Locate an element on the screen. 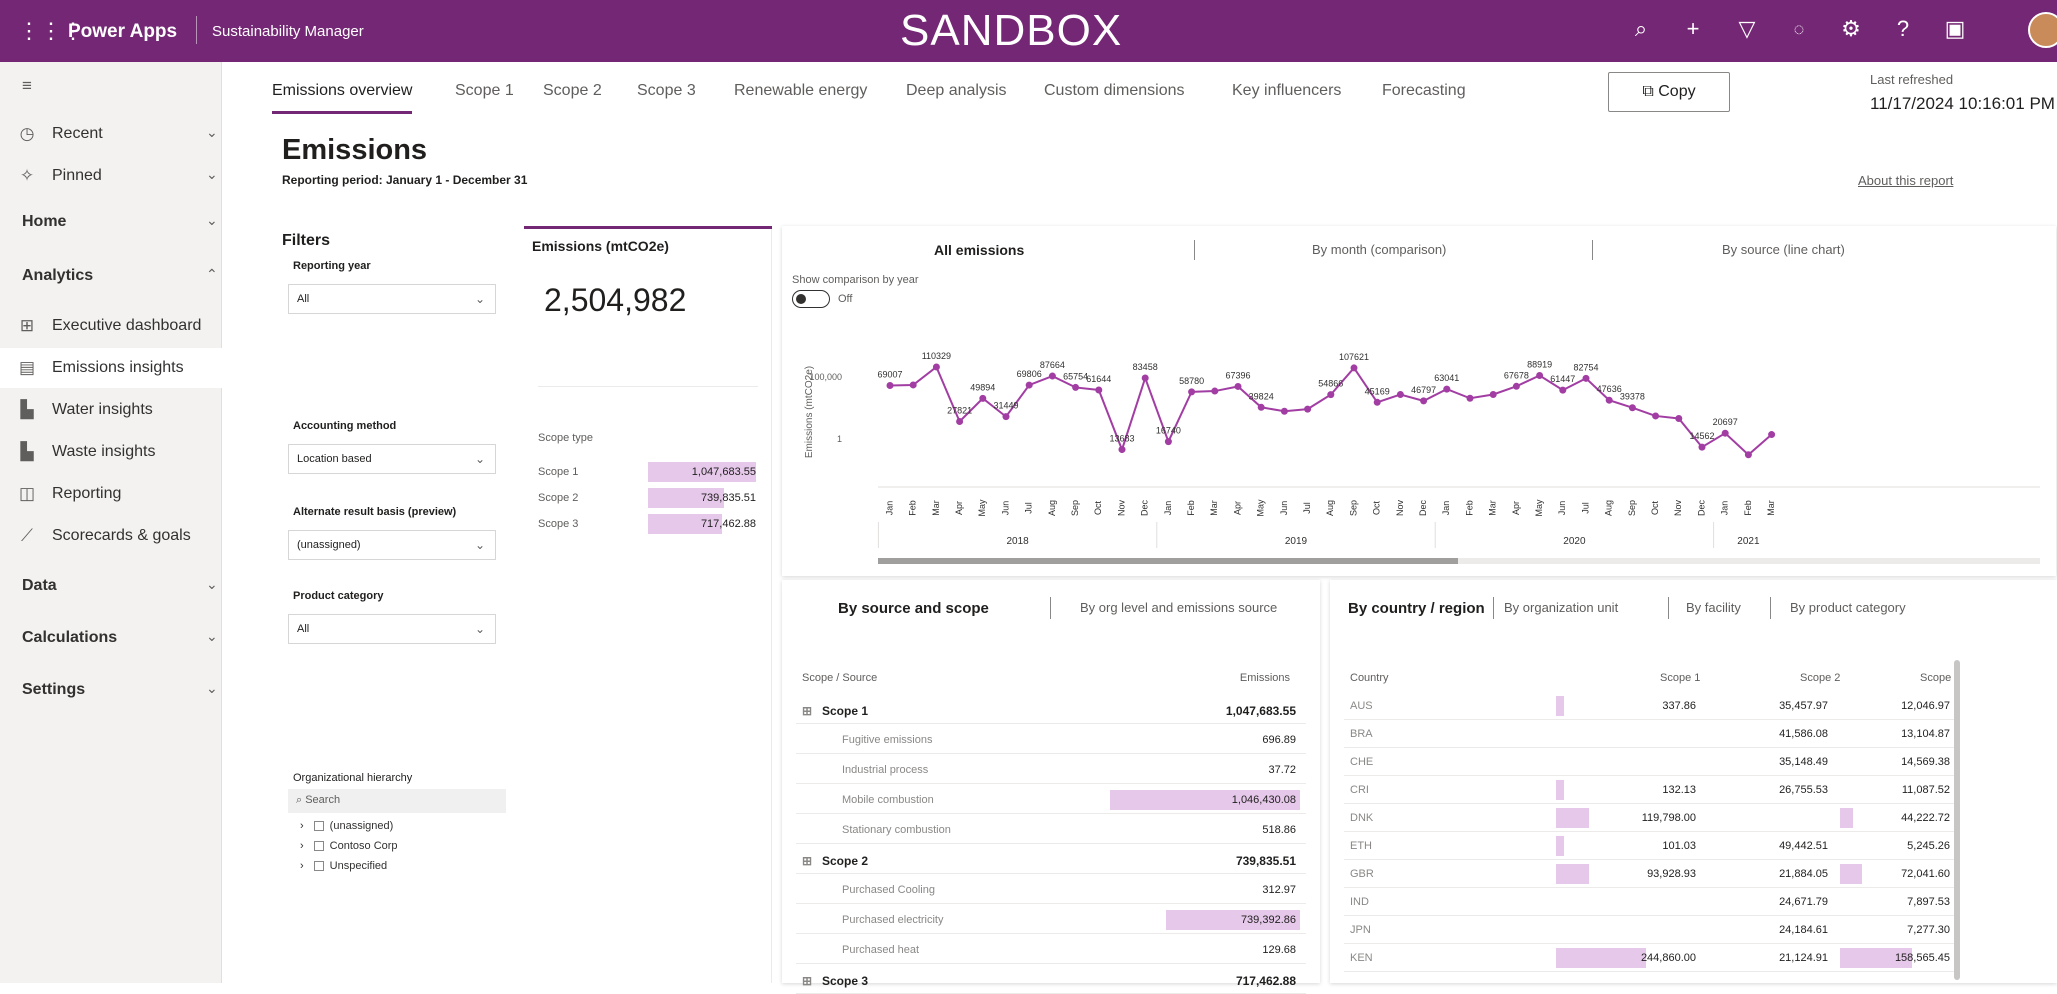  tab-by-source-scope: By source and scope is located at coordinates (913, 608).